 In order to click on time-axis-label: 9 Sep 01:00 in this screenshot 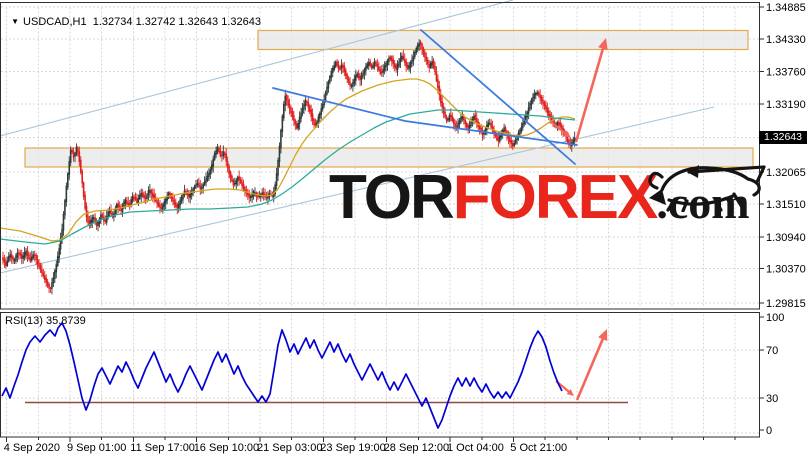, I will do `click(96, 448)`.